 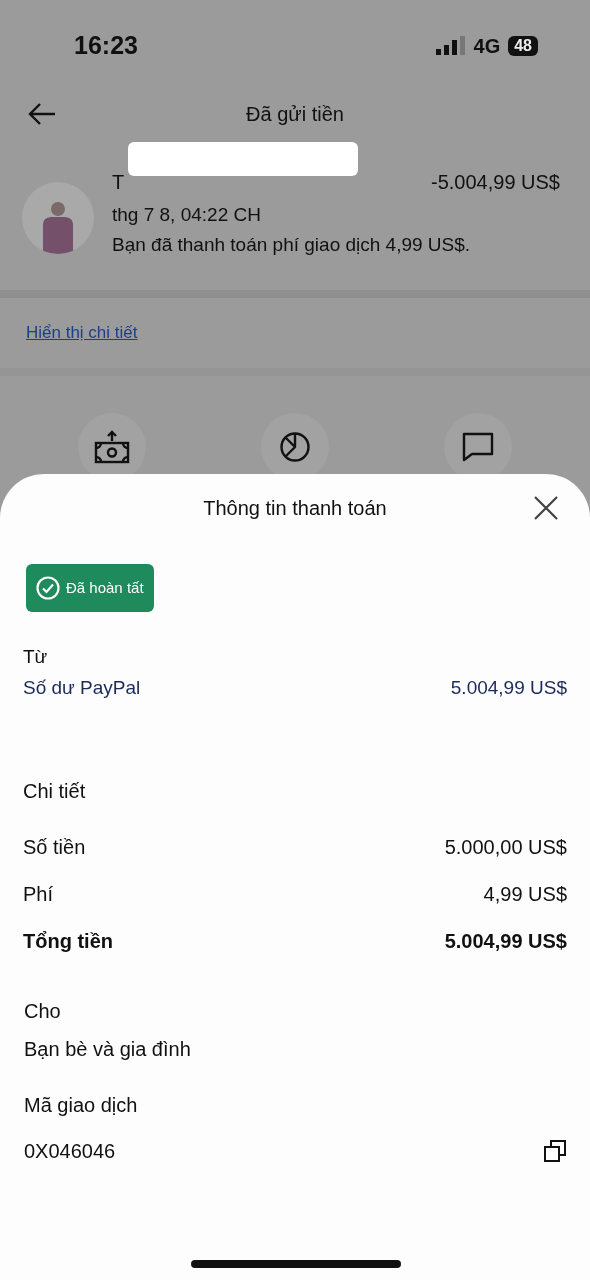 I want to click on transaction-date: thg 7 8, 04:22 CH, so click(x=187, y=215).